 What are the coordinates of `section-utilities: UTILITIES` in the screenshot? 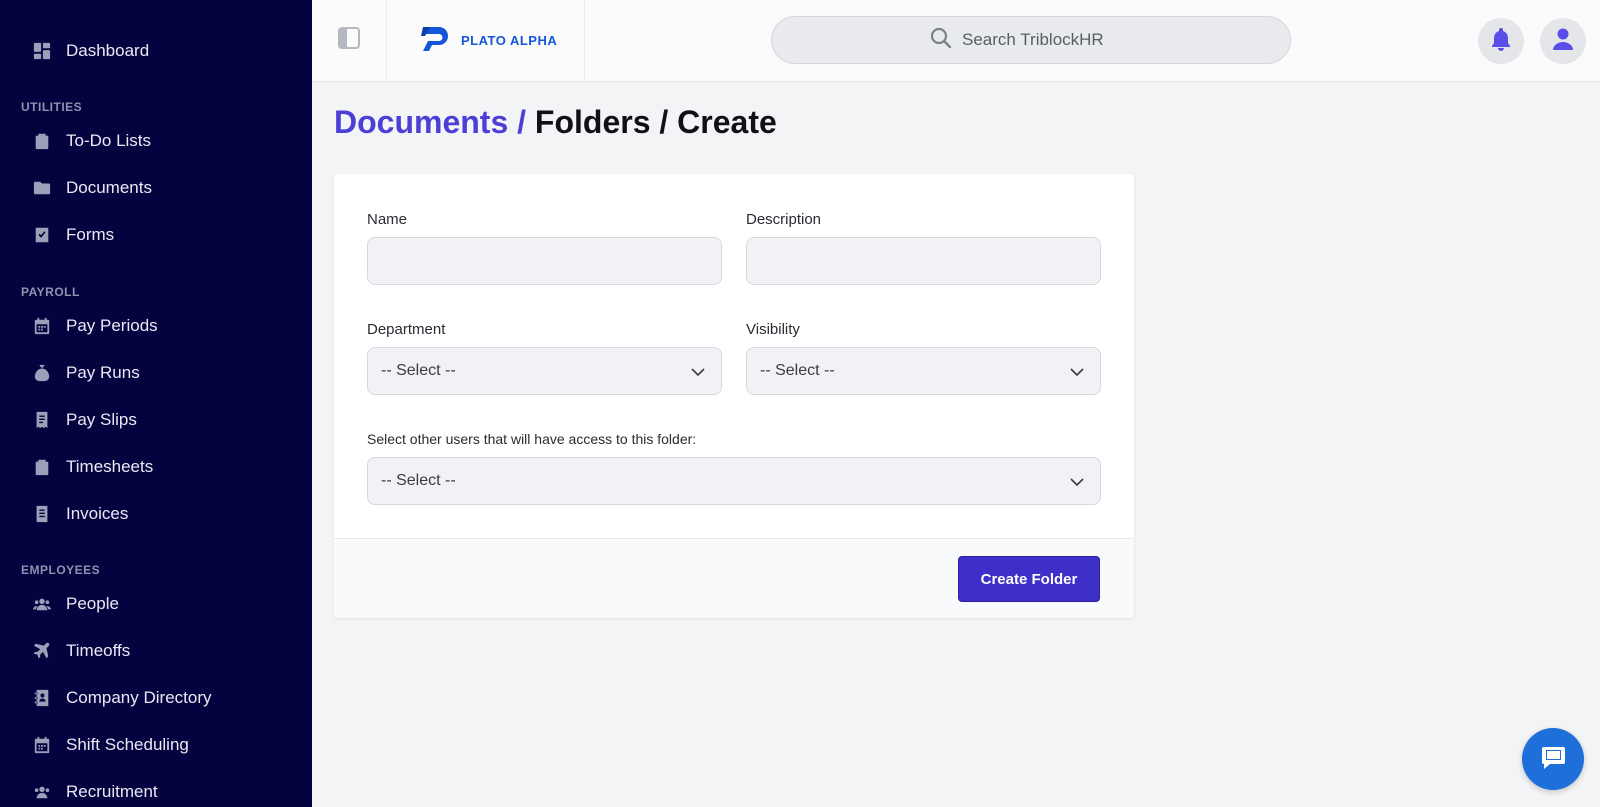 It's located at (52, 107).